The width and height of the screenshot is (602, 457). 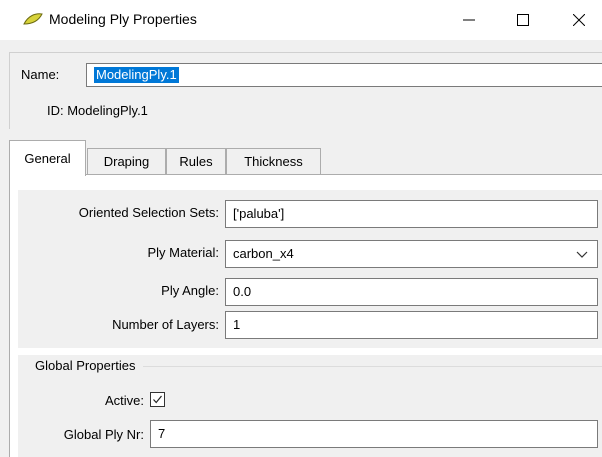 I want to click on minimize-icon, so click(x=469, y=20).